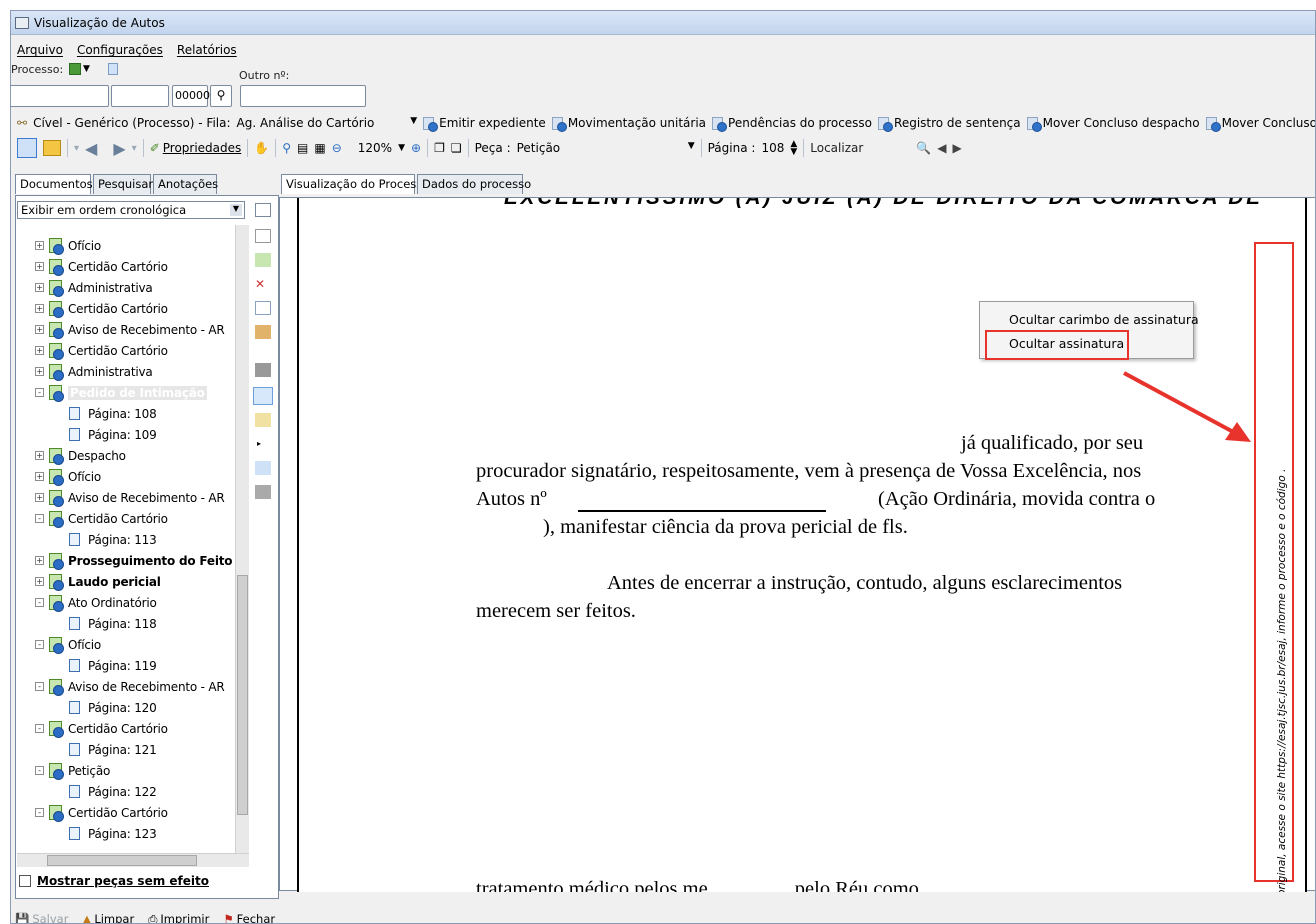 Image resolution: width=1316 pixels, height=924 pixels. Describe the element at coordinates (80, 455) in the screenshot. I see `tree-document-item: + Despacho` at that location.